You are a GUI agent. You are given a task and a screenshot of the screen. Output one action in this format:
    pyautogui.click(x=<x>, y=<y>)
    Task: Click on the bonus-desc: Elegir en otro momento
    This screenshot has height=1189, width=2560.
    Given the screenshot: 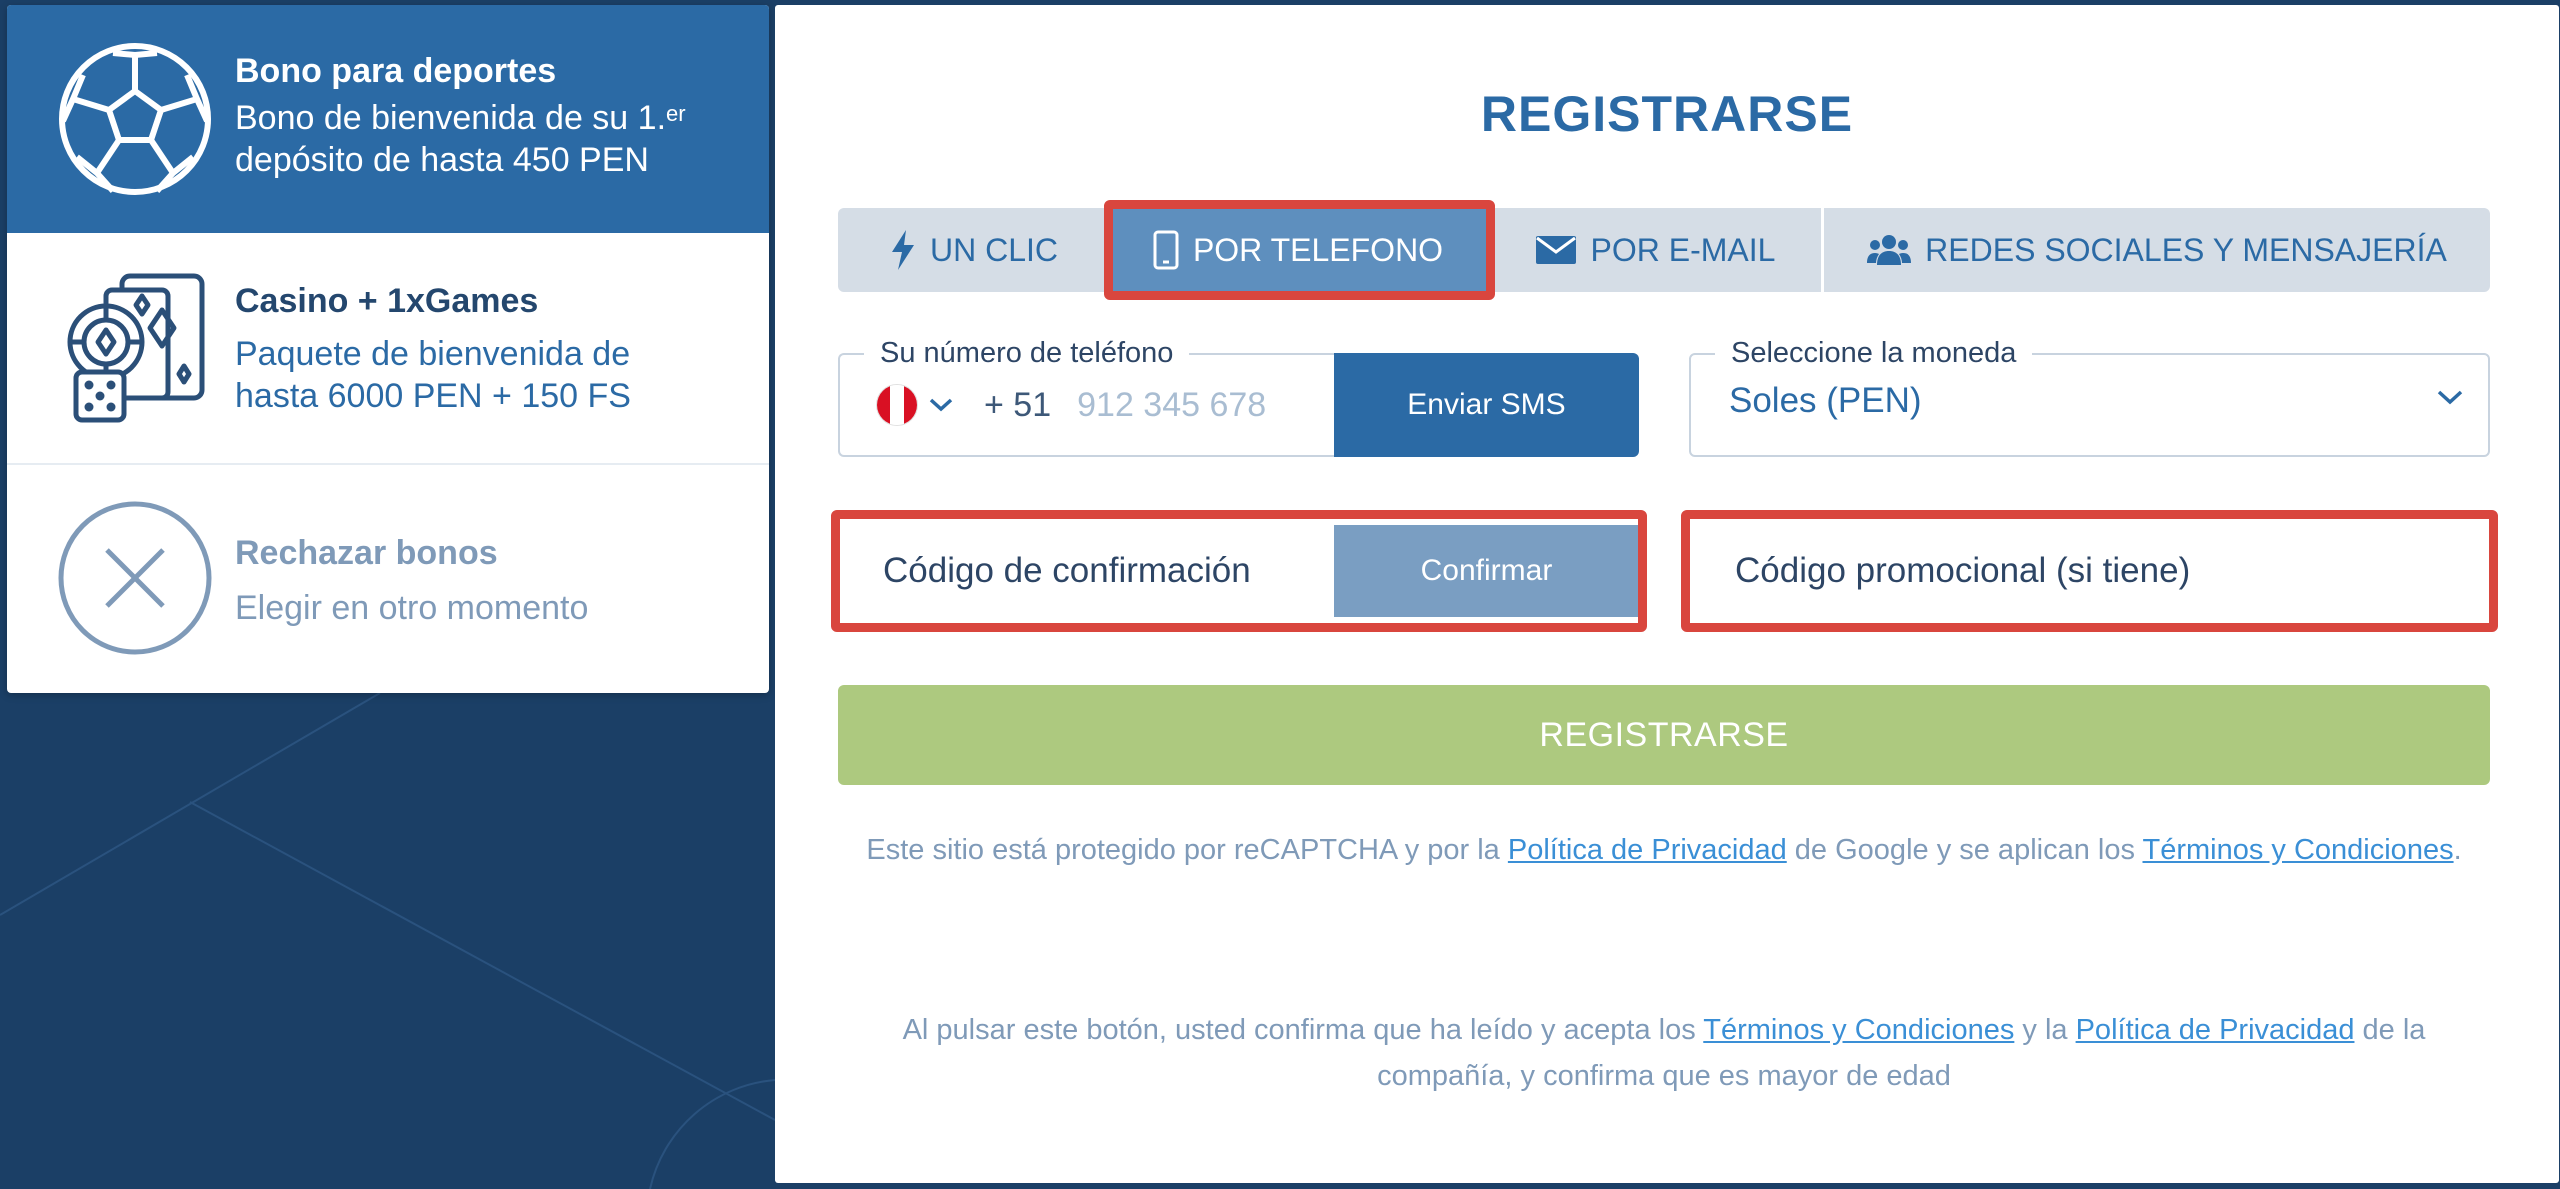 What is the action you would take?
    pyautogui.click(x=412, y=608)
    